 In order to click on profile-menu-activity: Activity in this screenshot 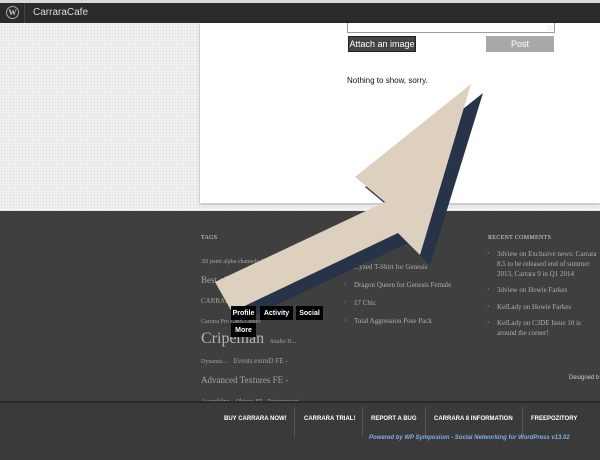, I will do `click(276, 313)`.